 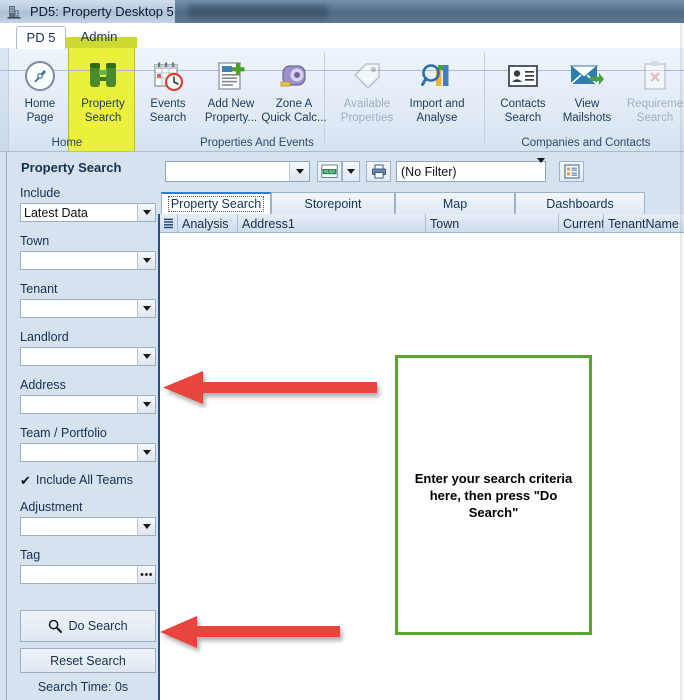 I want to click on tab-storepoint: Storepoint, so click(x=333, y=203).